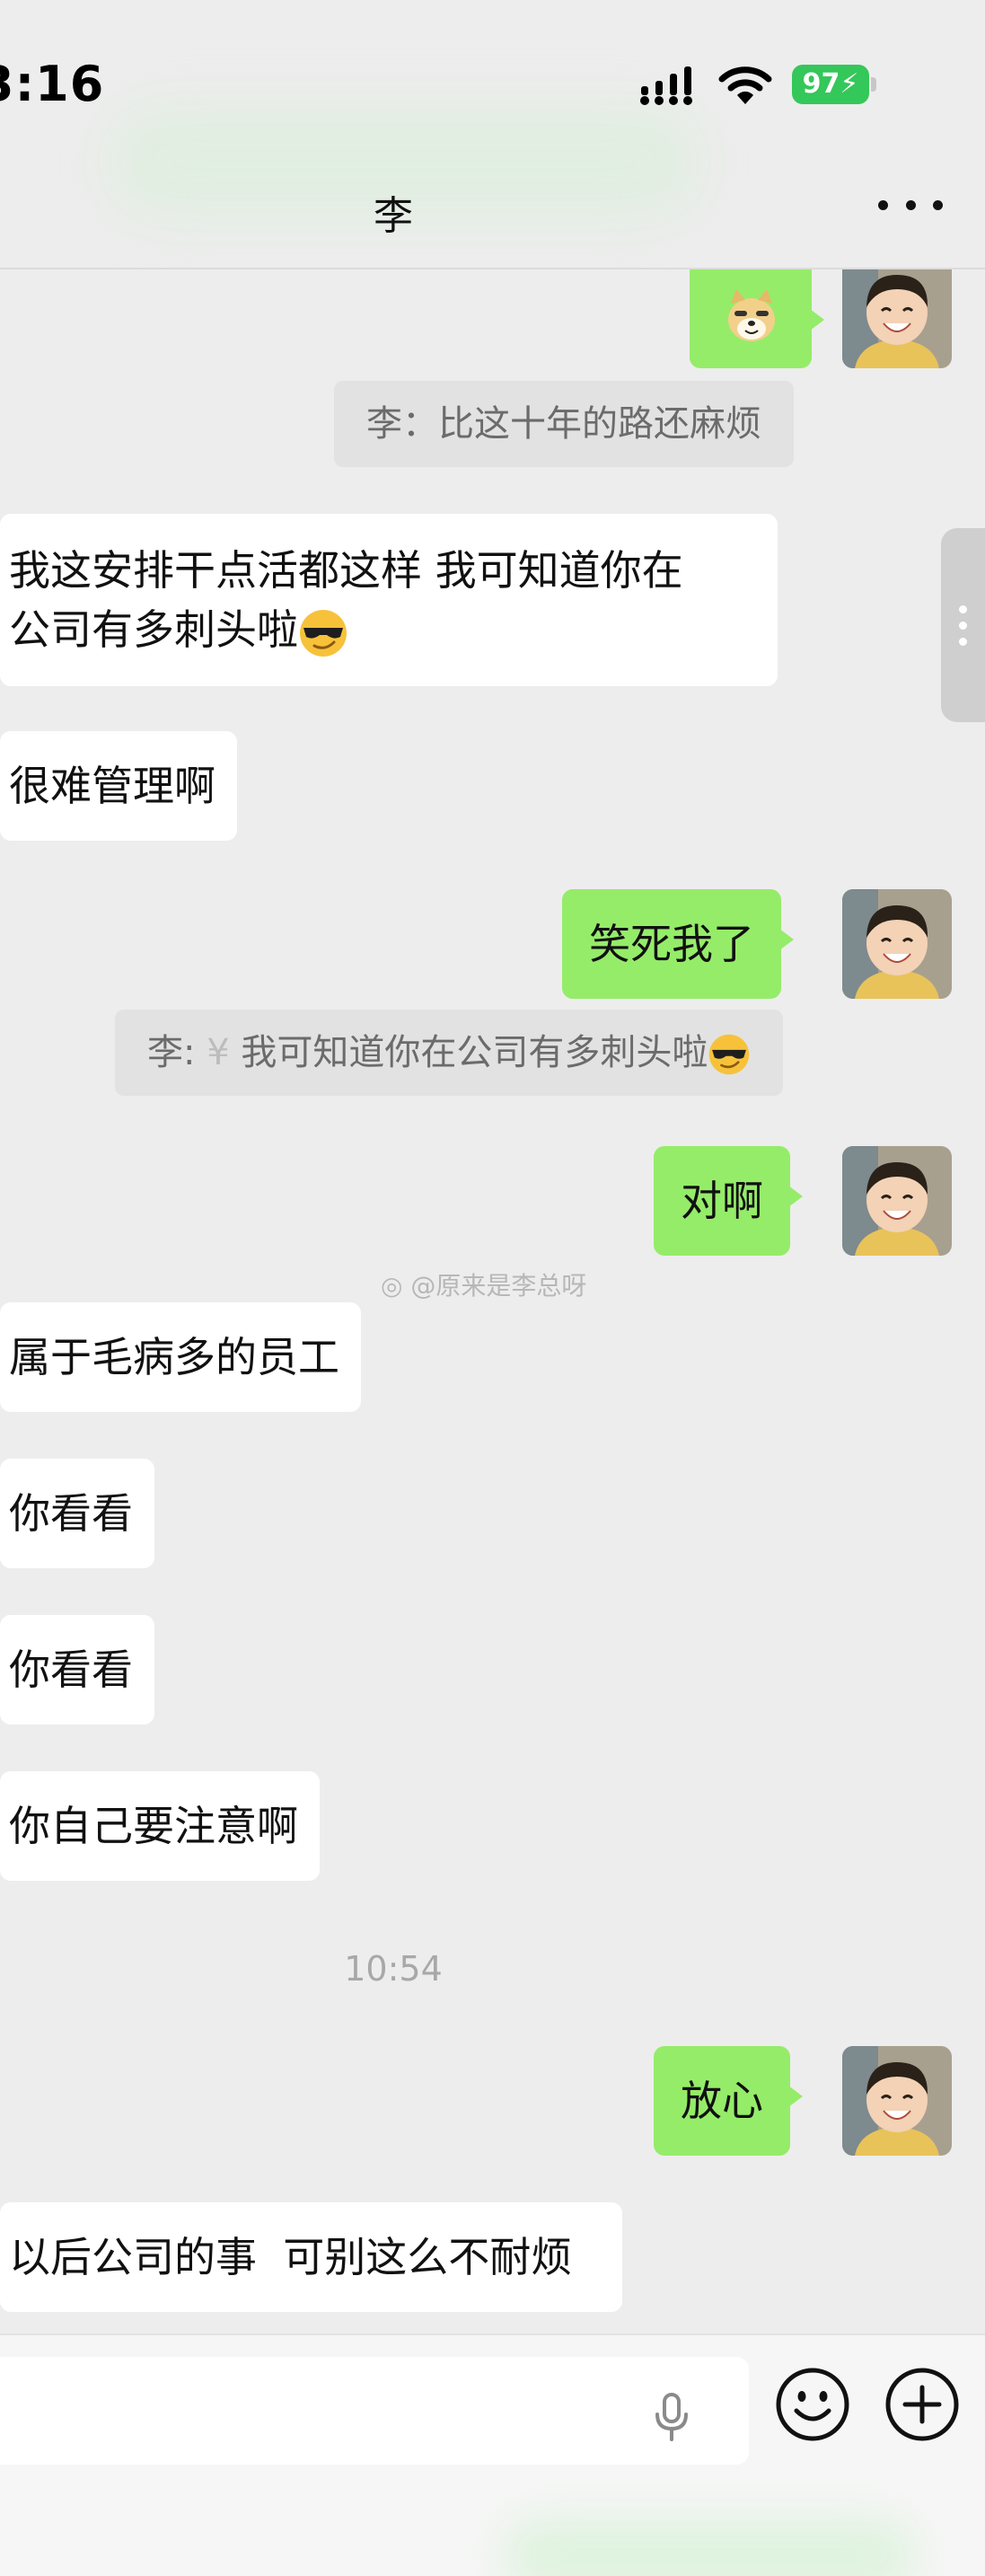  I want to click on more-dots-icon, so click(910, 205).